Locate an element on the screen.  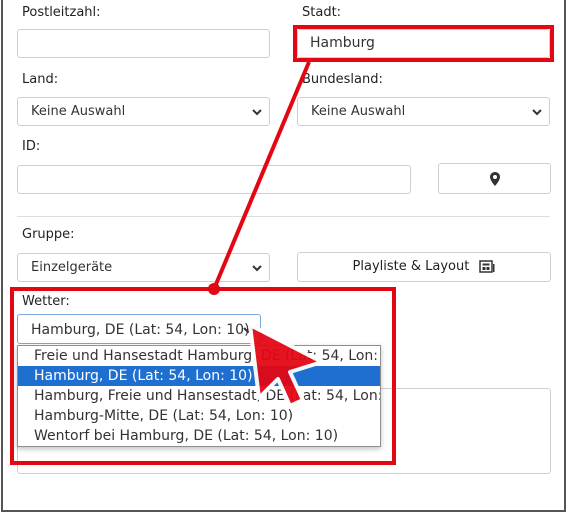
stadt-label: Stadt: is located at coordinates (322, 12).